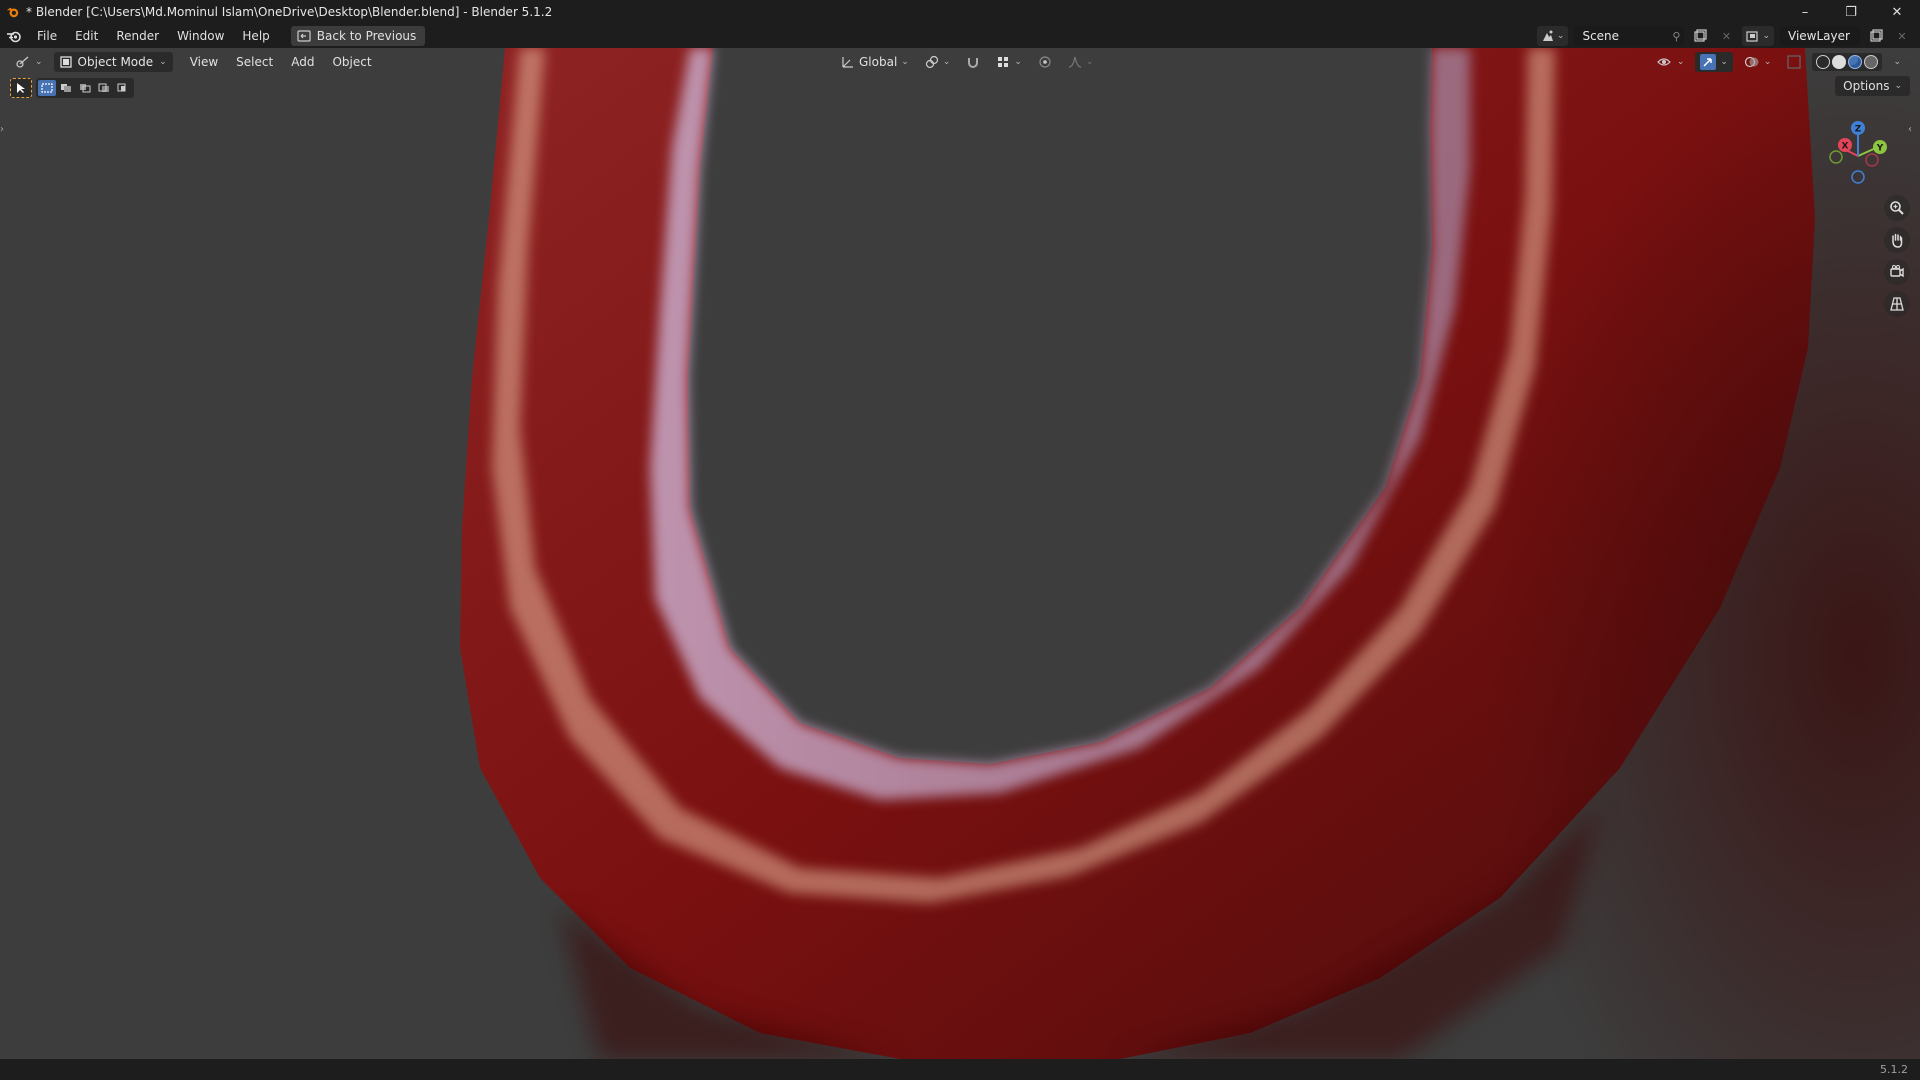  Describe the element at coordinates (960, 1069) in the screenshot. I see `status-bar: 5.1.2` at that location.